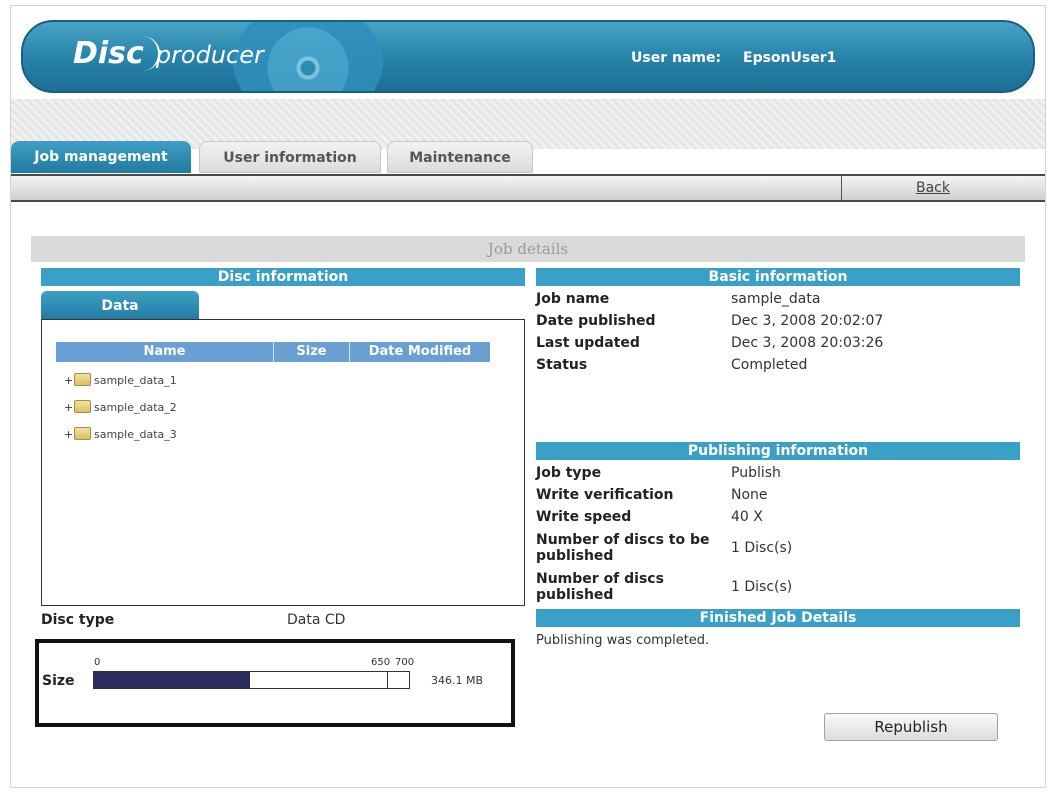  What do you see at coordinates (605, 495) in the screenshot?
I see `write-verification-label: Write verification` at bounding box center [605, 495].